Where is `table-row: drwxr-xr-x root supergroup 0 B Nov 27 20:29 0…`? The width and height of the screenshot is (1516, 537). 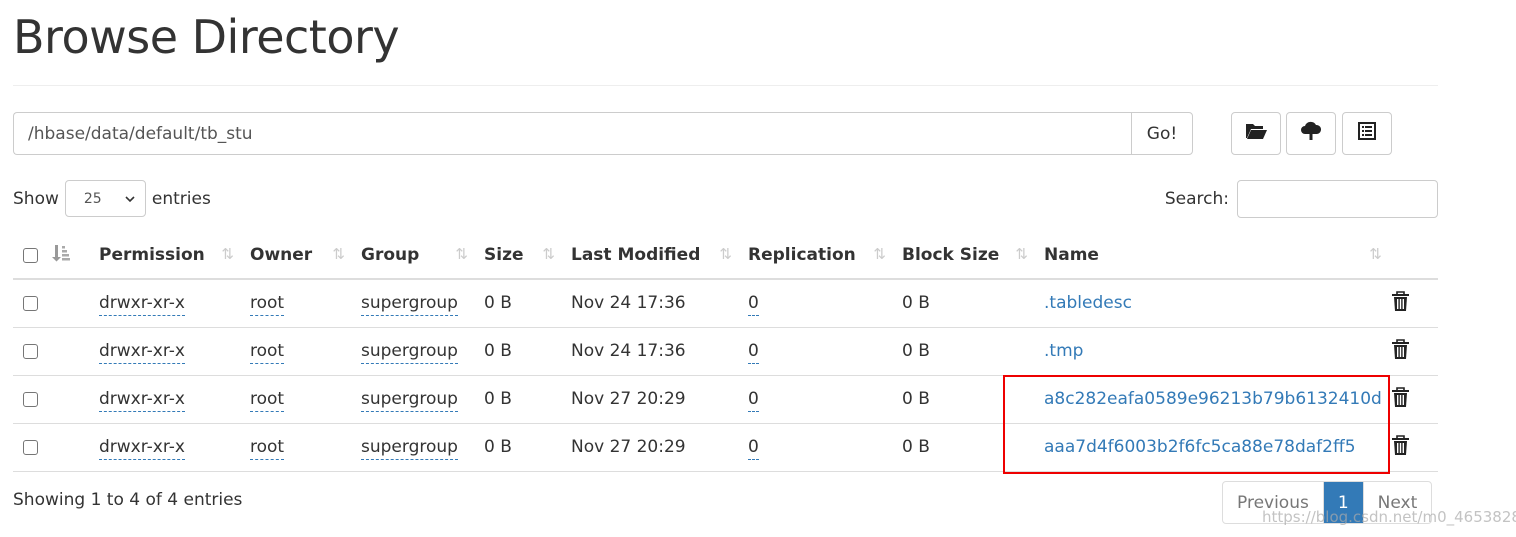 table-row: drwxr-xr-x root supergroup 0 B Nov 27 20:29 0… is located at coordinates (725, 399).